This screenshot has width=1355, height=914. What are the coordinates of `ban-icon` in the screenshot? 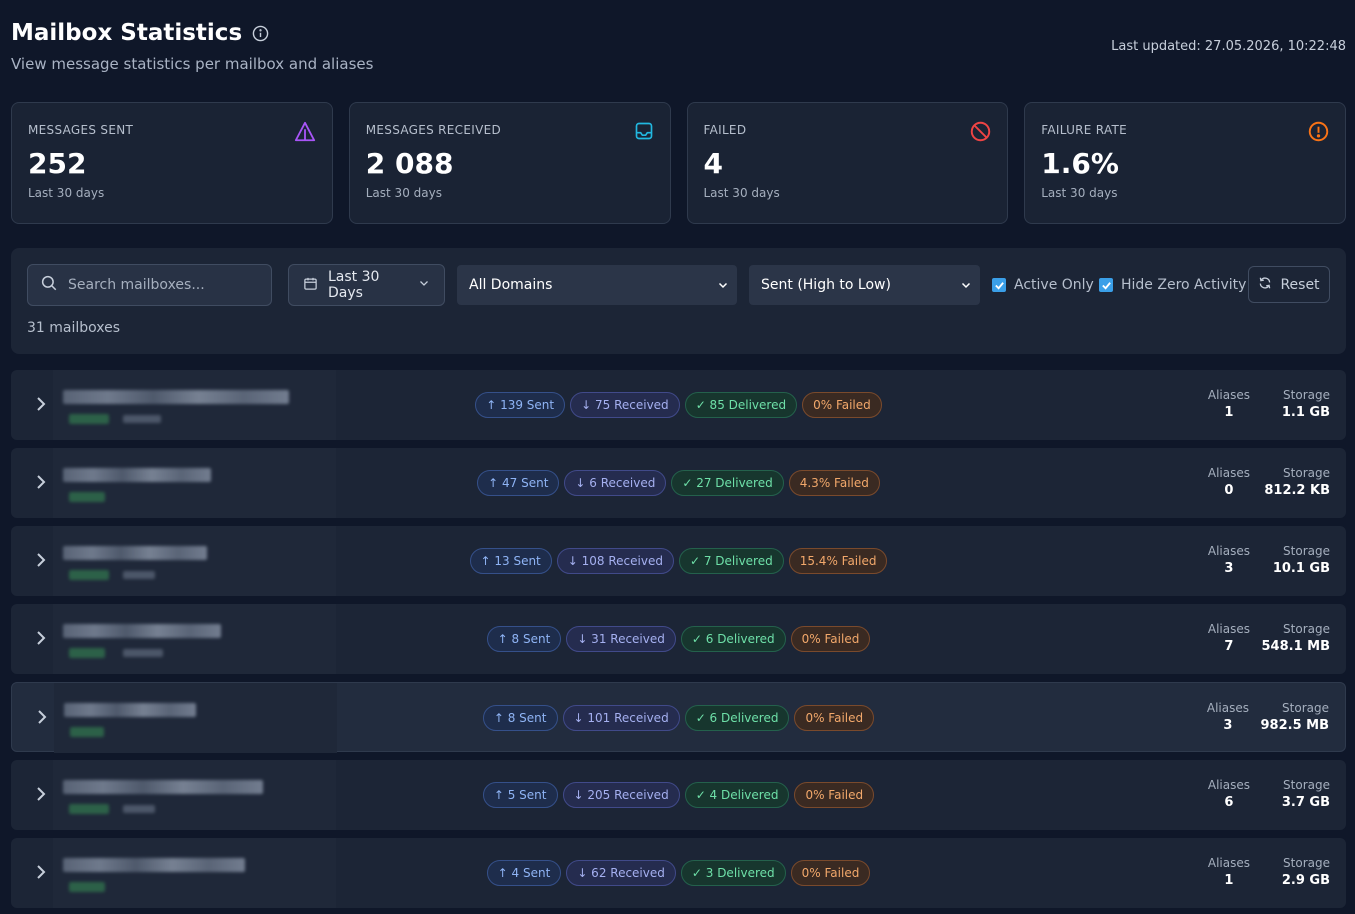 It's located at (980, 133).